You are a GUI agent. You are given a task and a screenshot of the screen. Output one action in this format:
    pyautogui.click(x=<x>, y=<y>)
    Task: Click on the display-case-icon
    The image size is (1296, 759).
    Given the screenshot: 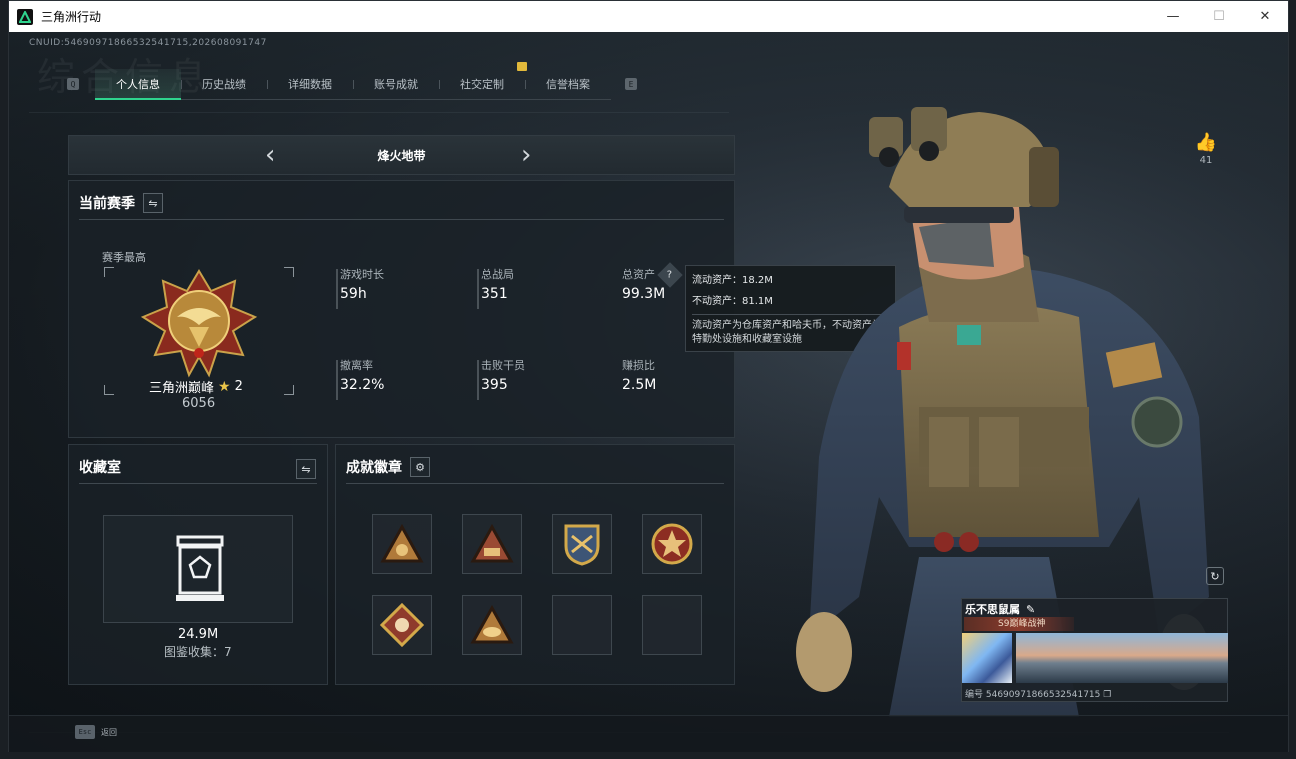 What is the action you would take?
    pyautogui.click(x=200, y=568)
    